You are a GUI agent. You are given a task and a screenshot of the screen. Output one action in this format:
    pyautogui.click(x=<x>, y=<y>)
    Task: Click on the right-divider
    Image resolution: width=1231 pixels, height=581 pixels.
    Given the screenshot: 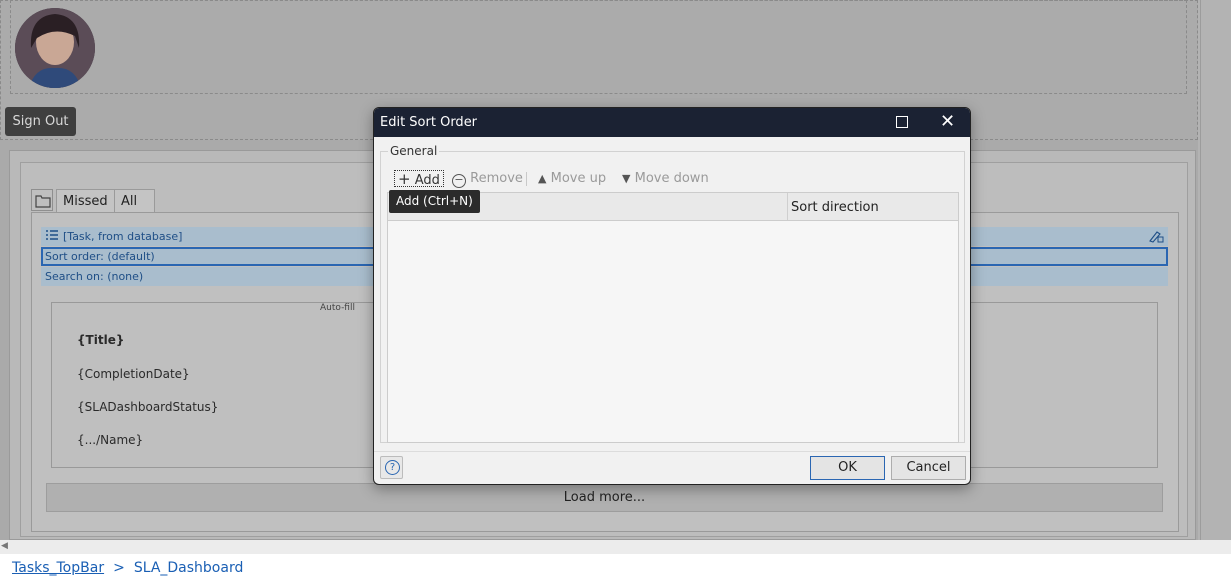 What is the action you would take?
    pyautogui.click(x=1200, y=270)
    